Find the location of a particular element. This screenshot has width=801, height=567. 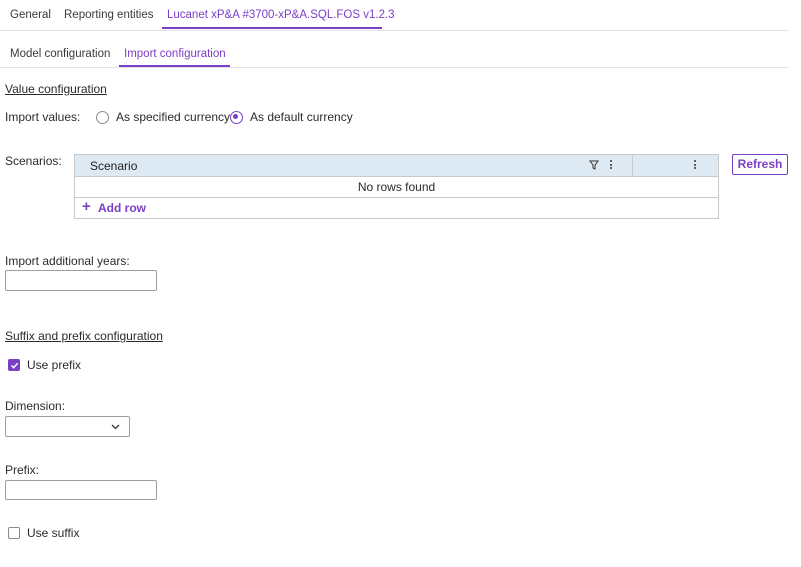

radio-default-currency-label: As default currency is located at coordinates (301, 117).